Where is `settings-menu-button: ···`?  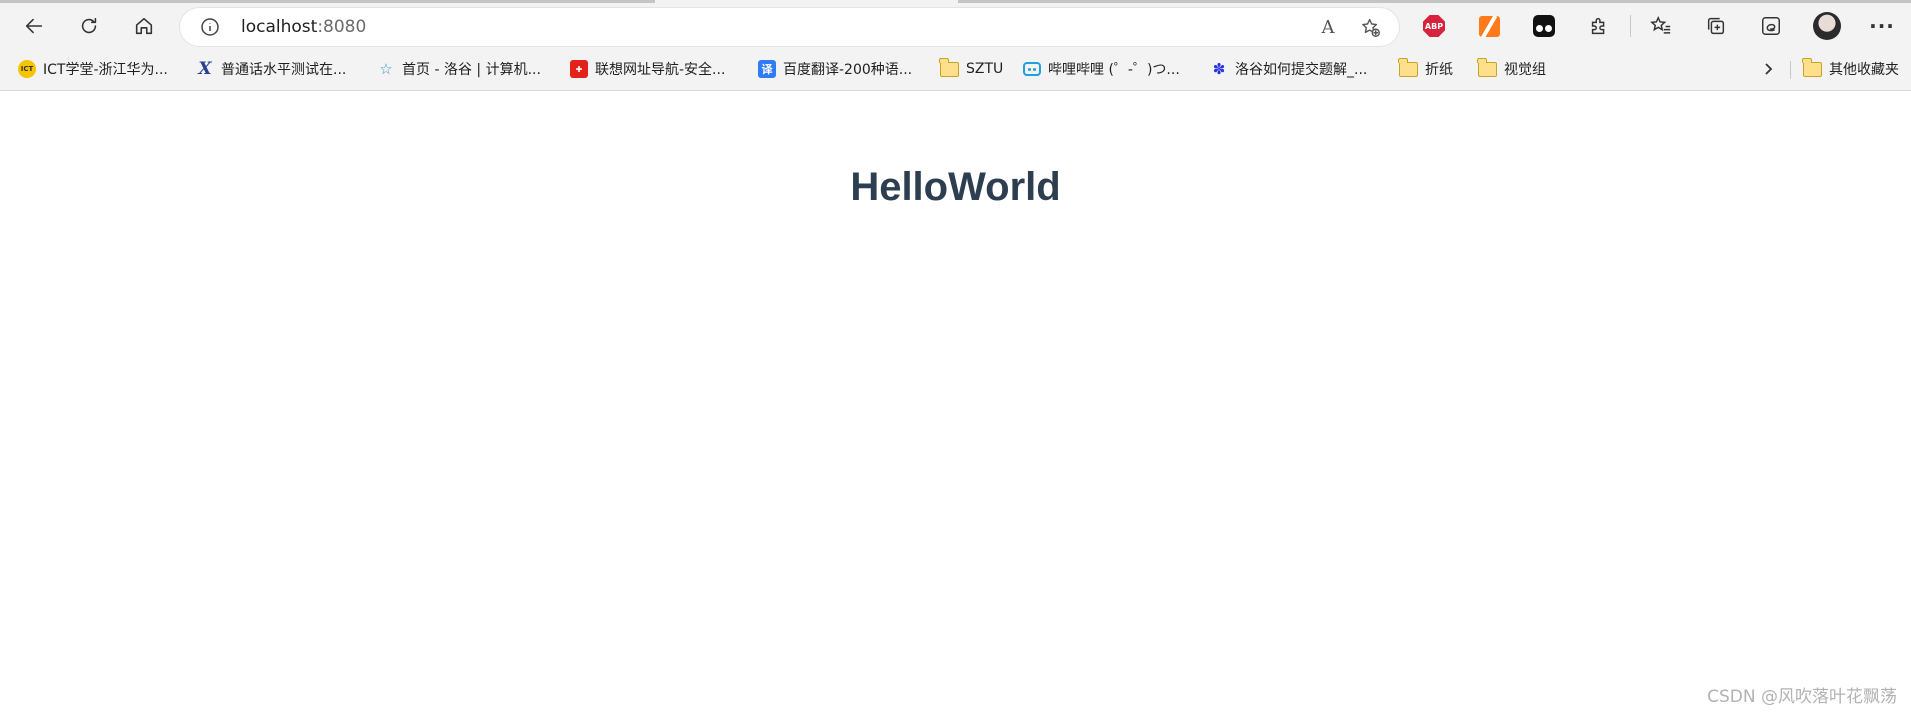 settings-menu-button: ··· is located at coordinates (1882, 26).